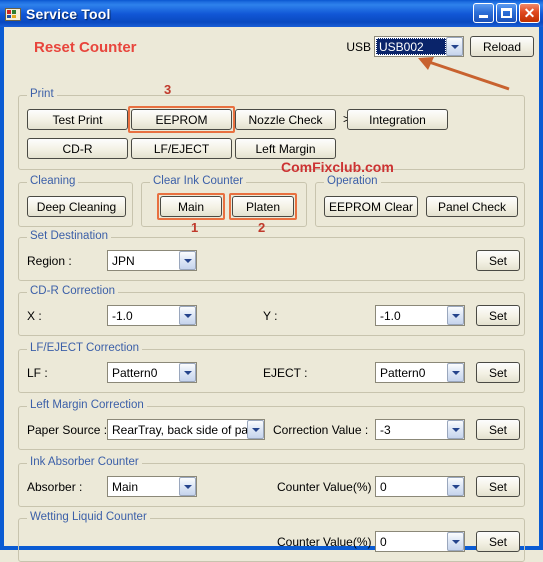  Describe the element at coordinates (85, 47) in the screenshot. I see `page-title: Reset Counter` at that location.